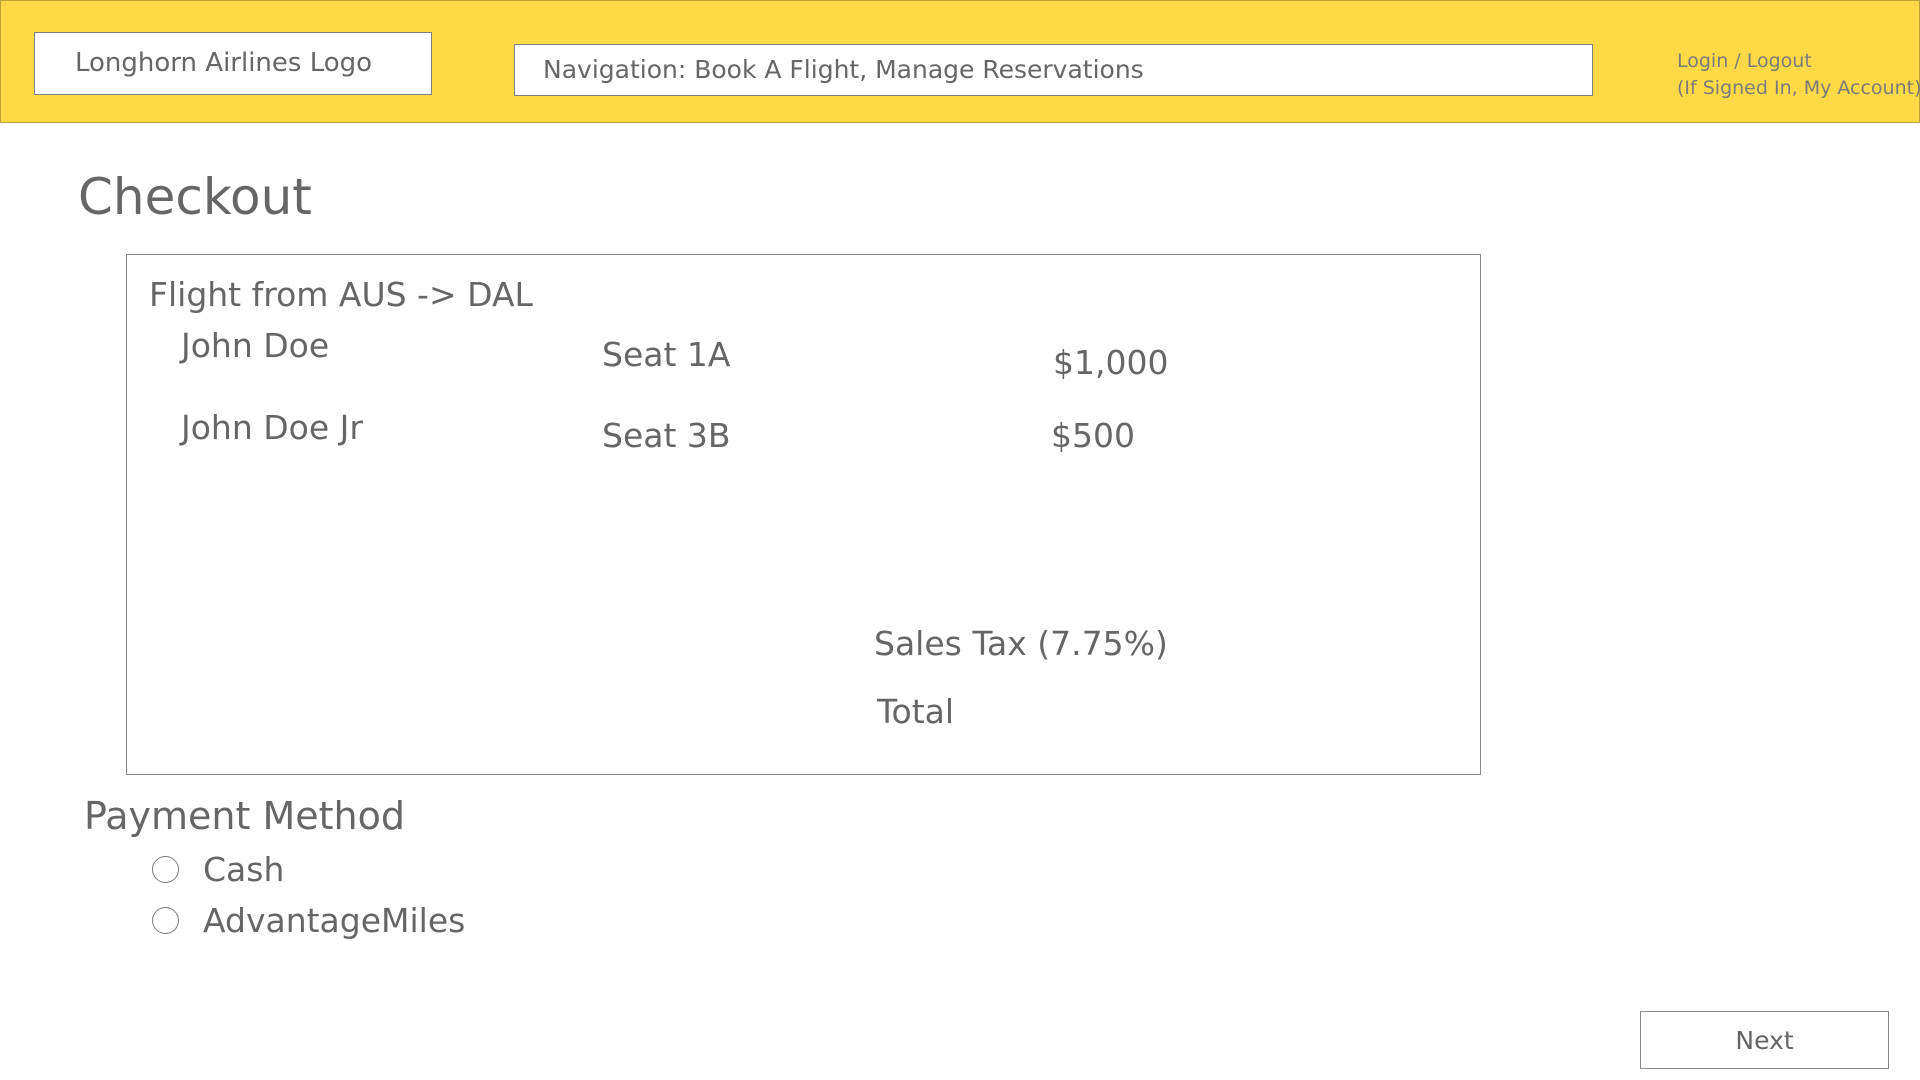  What do you see at coordinates (255, 345) in the screenshot?
I see `passenger-name: John Doe` at bounding box center [255, 345].